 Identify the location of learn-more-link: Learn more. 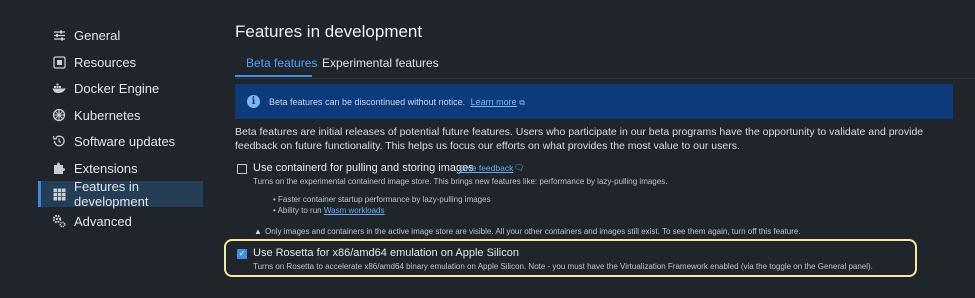
(494, 102).